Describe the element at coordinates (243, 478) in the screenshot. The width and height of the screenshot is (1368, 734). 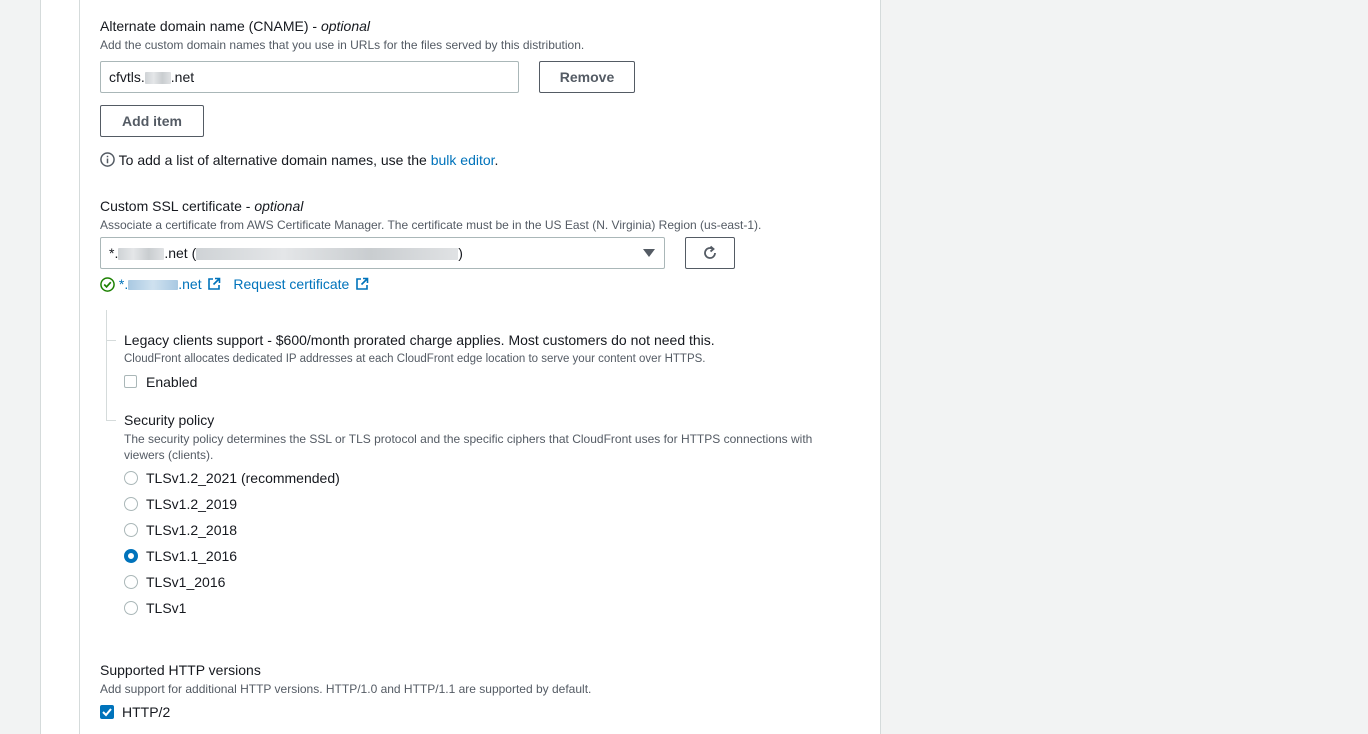
I see `radio-label: TLSv1.2_2021 (recommended)` at that location.